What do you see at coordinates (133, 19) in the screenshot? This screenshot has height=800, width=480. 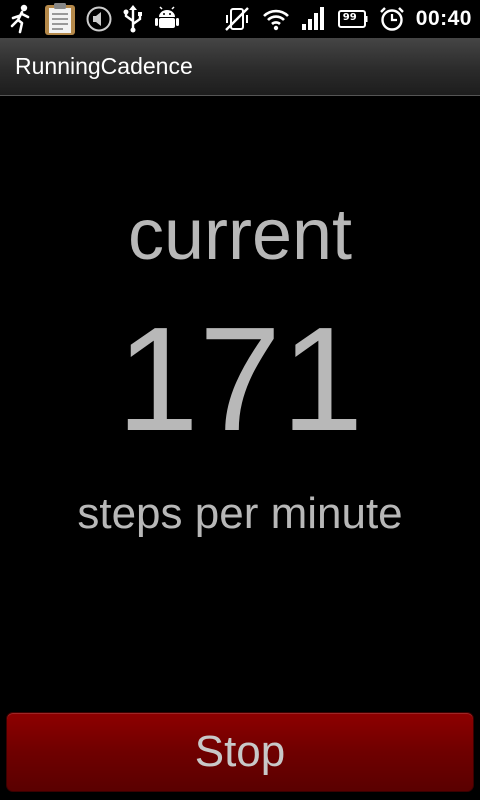 I see `usb-icon` at bounding box center [133, 19].